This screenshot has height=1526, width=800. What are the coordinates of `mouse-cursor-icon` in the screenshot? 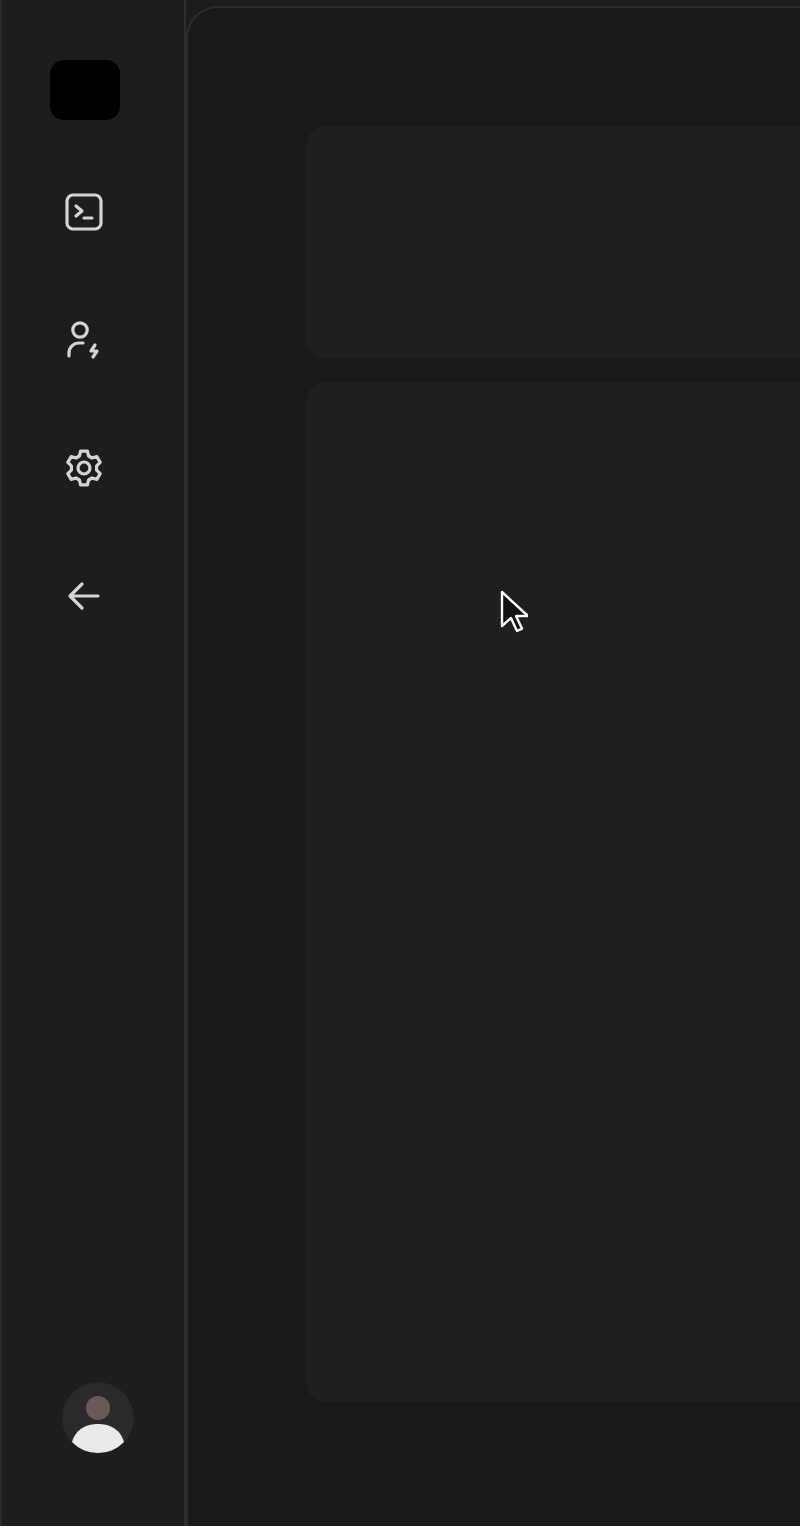 It's located at (514, 612).